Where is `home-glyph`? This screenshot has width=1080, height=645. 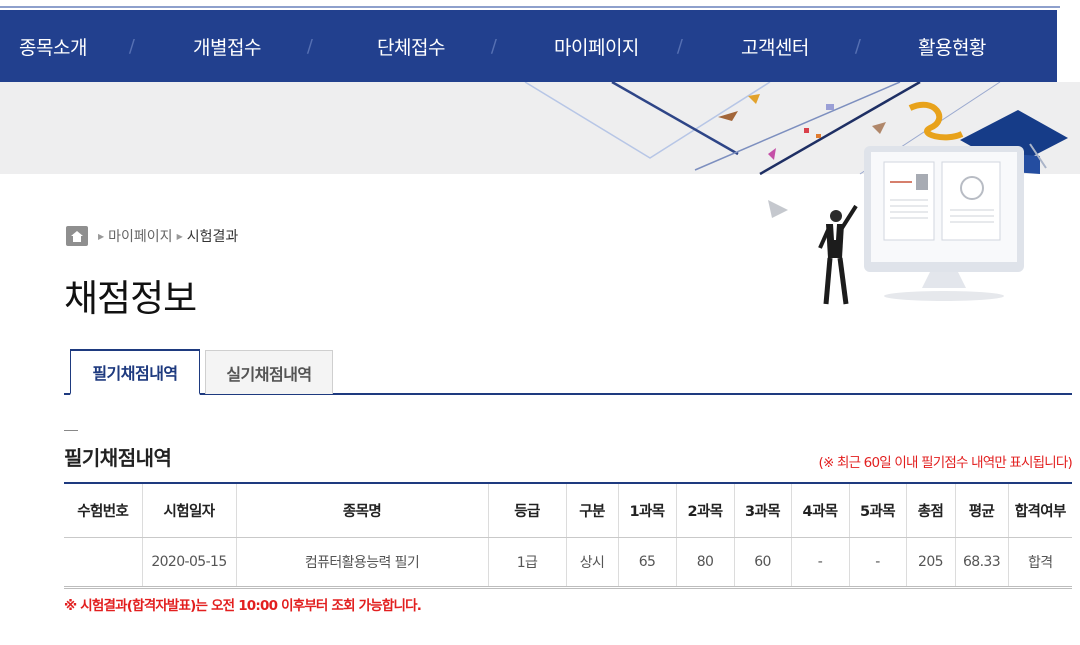 home-glyph is located at coordinates (77, 236).